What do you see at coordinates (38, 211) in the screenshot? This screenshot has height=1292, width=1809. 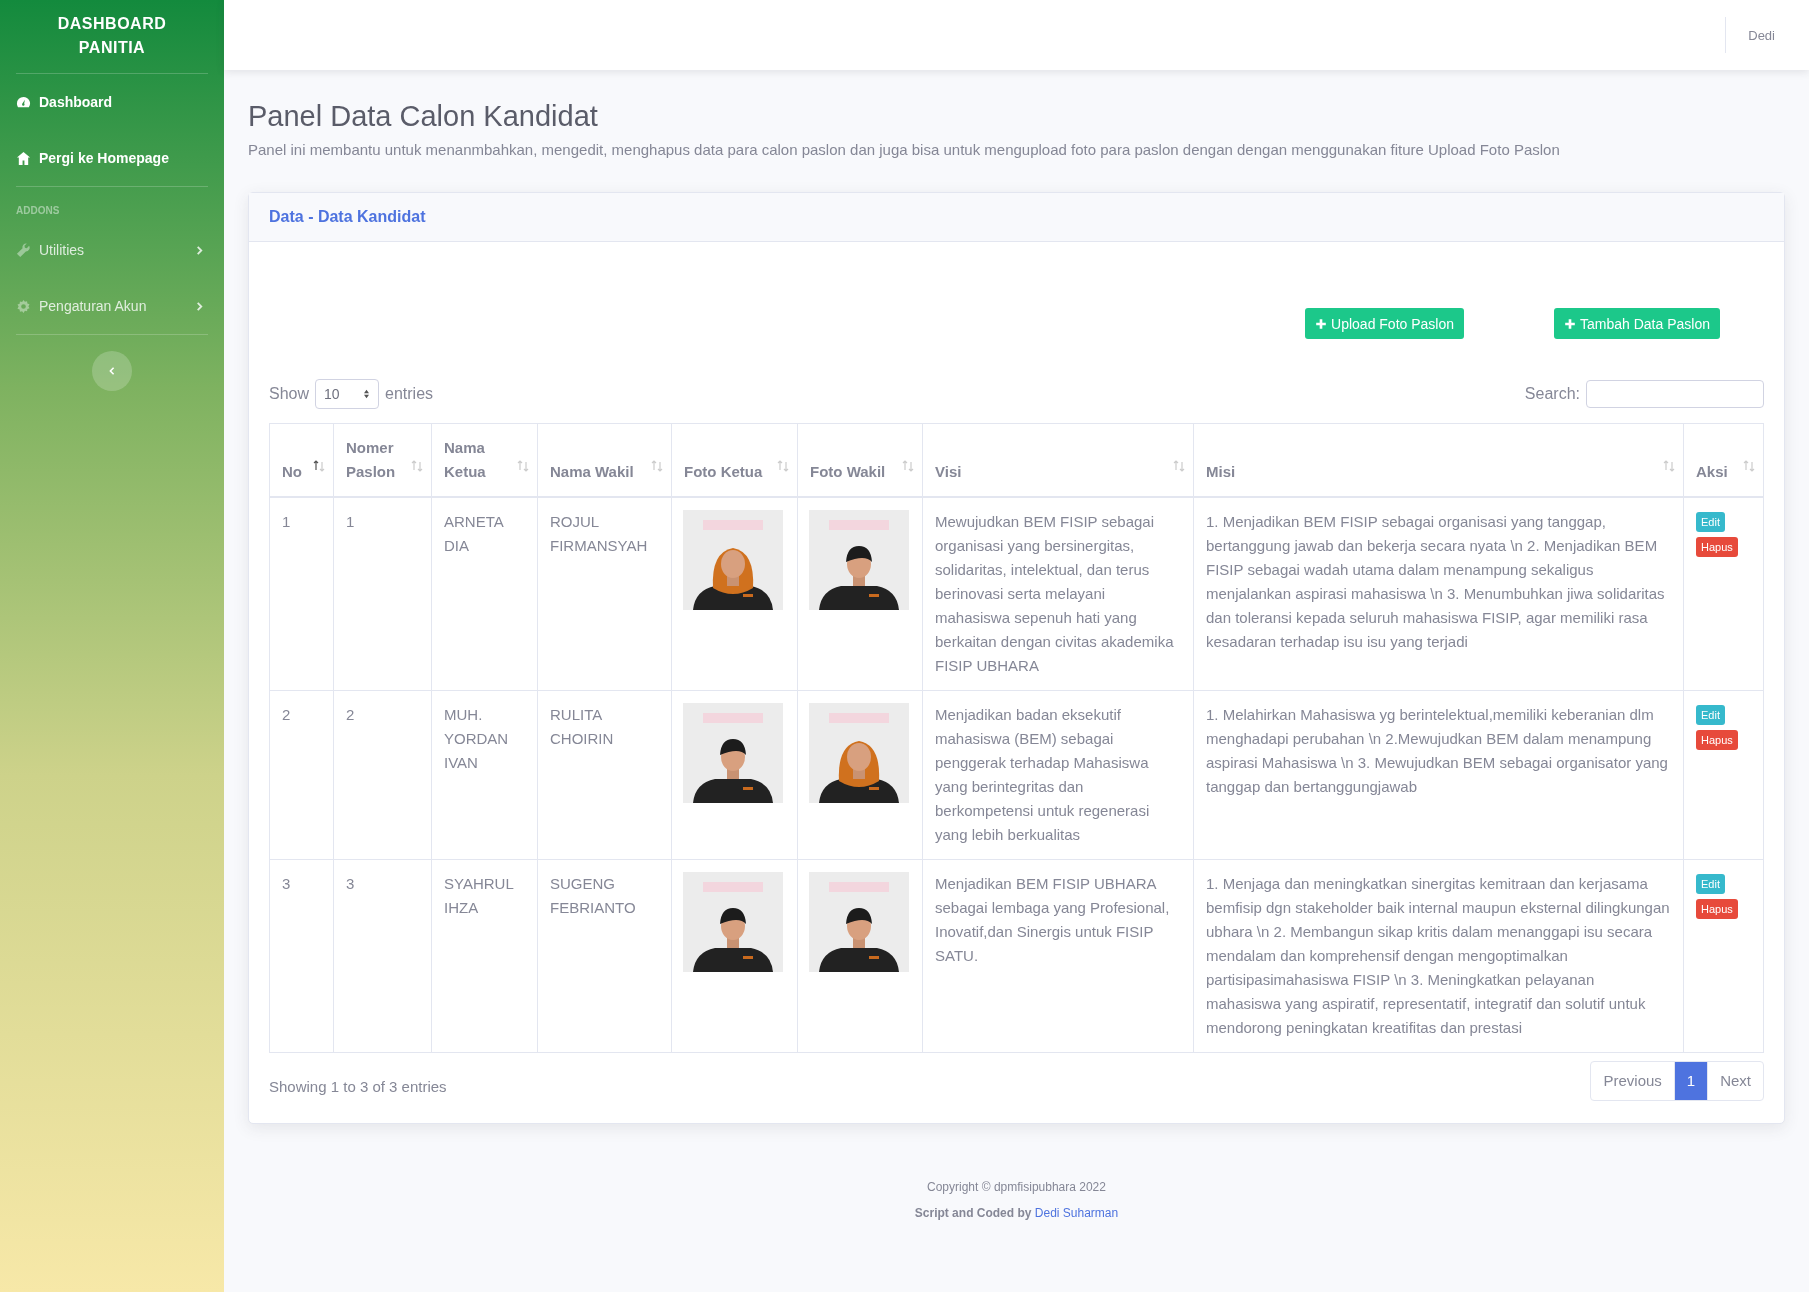 I see `sidebar-heading: ADDONS` at bounding box center [38, 211].